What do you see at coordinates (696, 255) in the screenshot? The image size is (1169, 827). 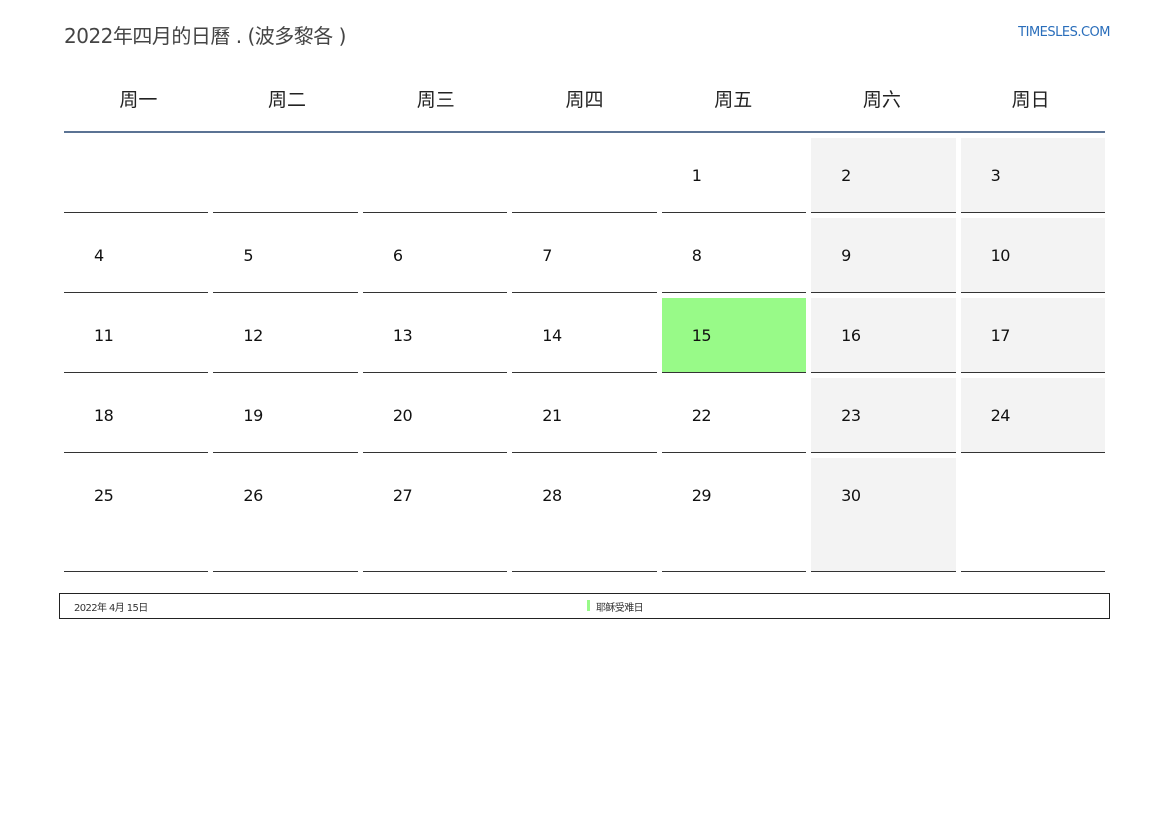 I see `day-number: 8` at bounding box center [696, 255].